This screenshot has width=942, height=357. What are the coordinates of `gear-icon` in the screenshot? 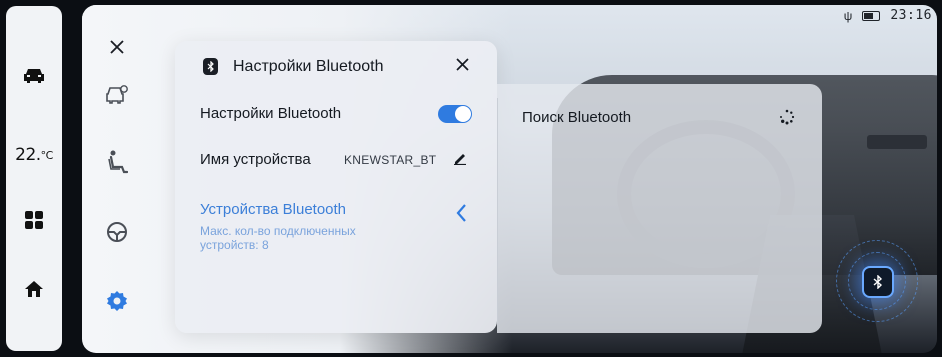 It's located at (117, 301).